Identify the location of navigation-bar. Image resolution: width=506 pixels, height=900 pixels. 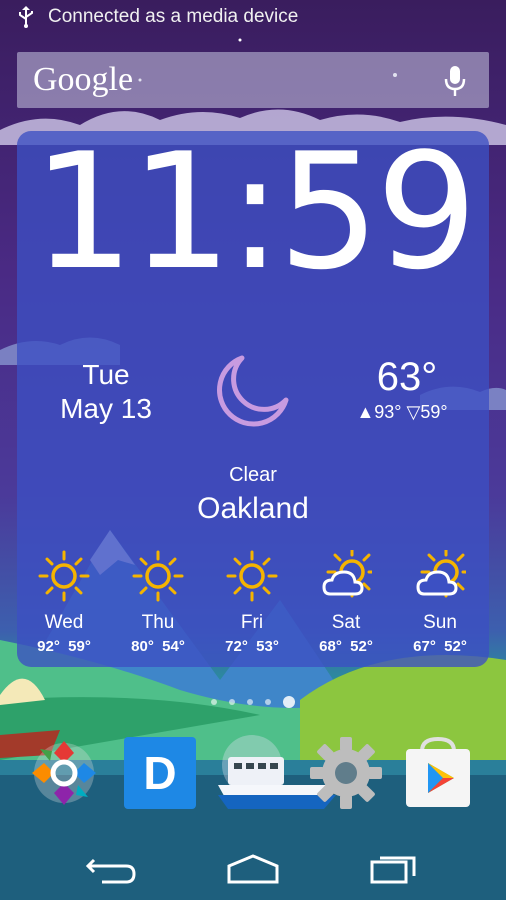
(253, 868).